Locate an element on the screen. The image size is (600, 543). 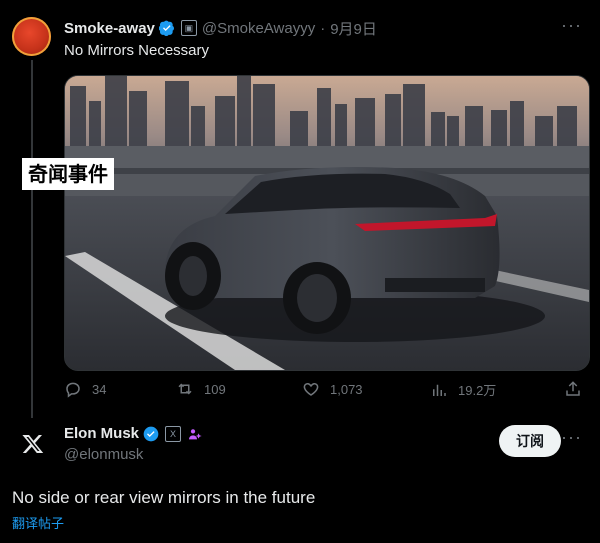
translate-post-link: 翻译帖子 is located at coordinates (38, 522).